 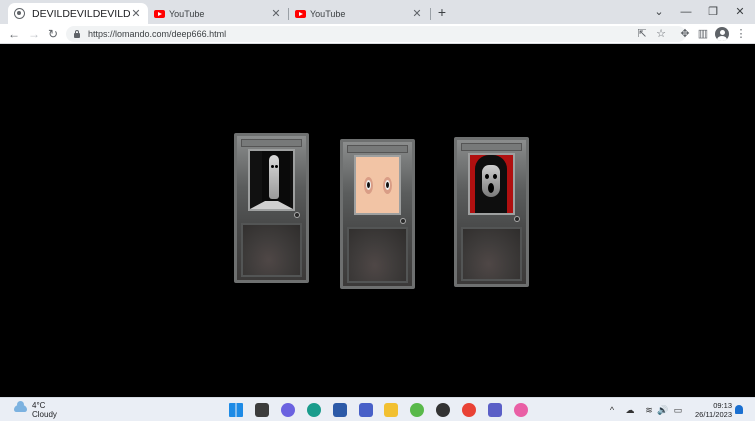 I want to click on cloud-weather-icon, so click(x=20, y=406).